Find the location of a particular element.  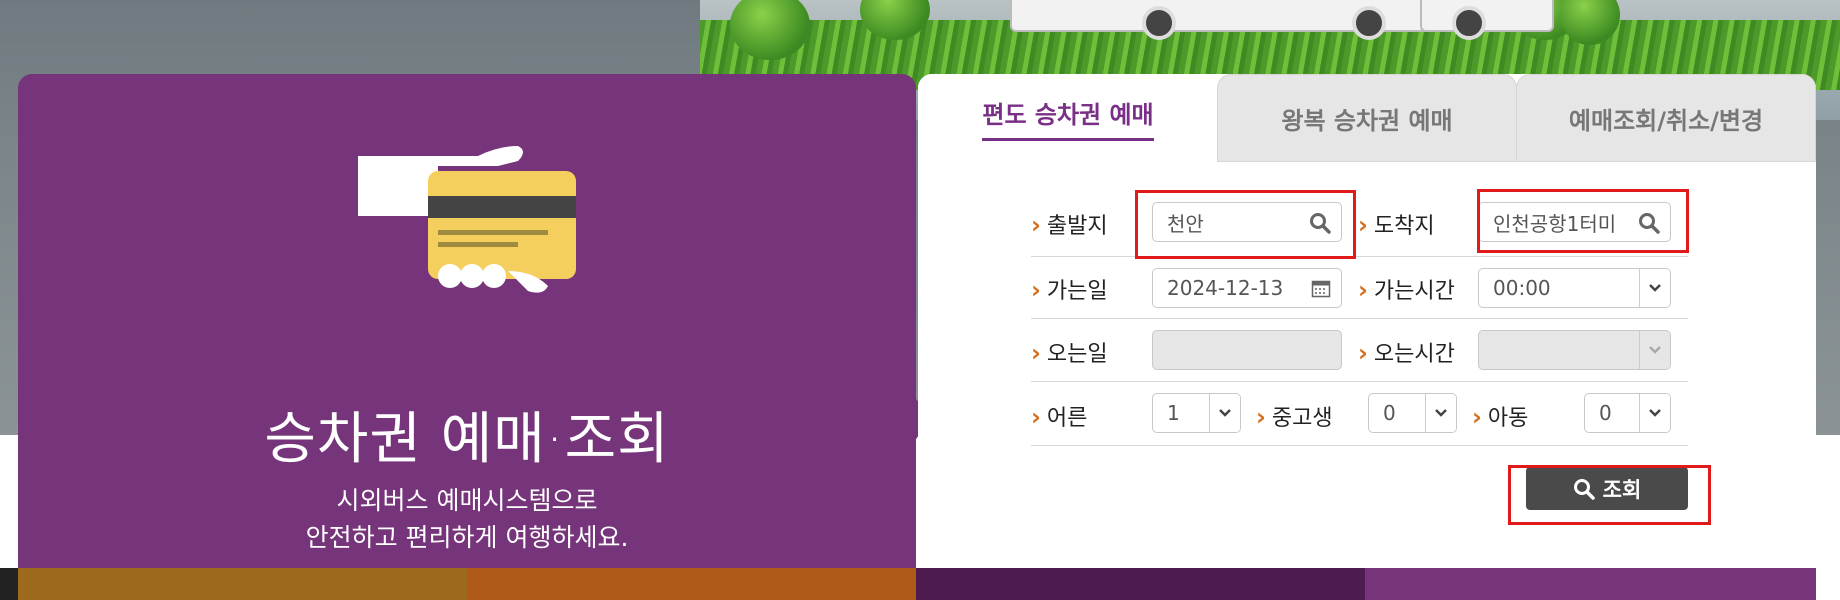

tab-label: 예매조회/취소/변경 is located at coordinates (1666, 120).